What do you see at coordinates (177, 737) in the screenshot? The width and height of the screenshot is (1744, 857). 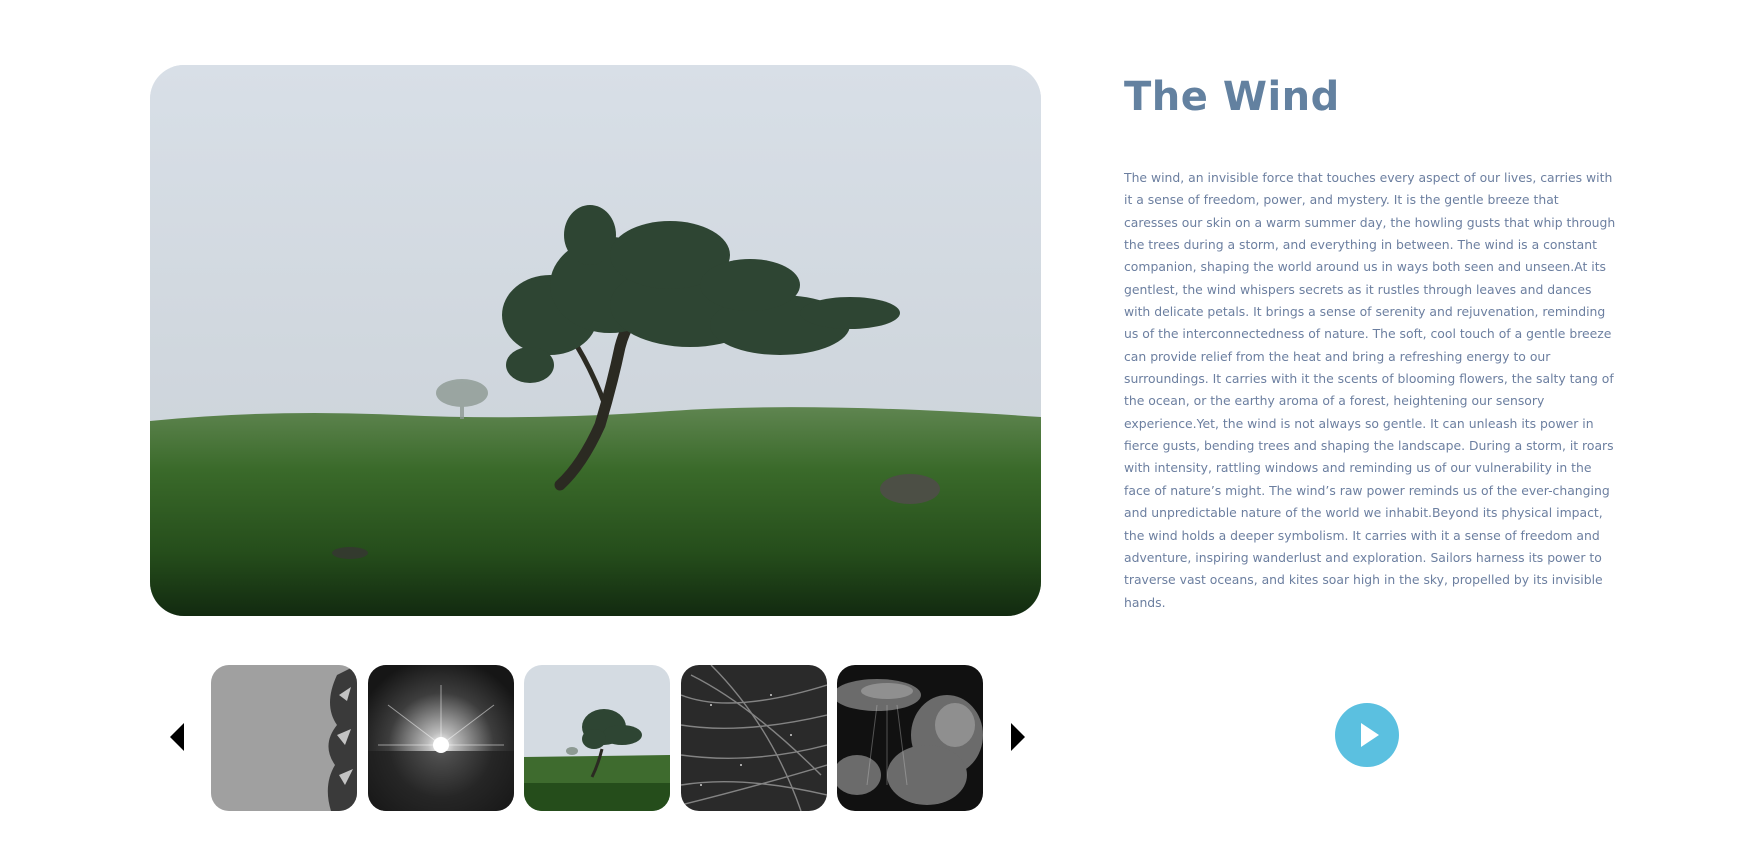 I see `arrow-left-icon` at bounding box center [177, 737].